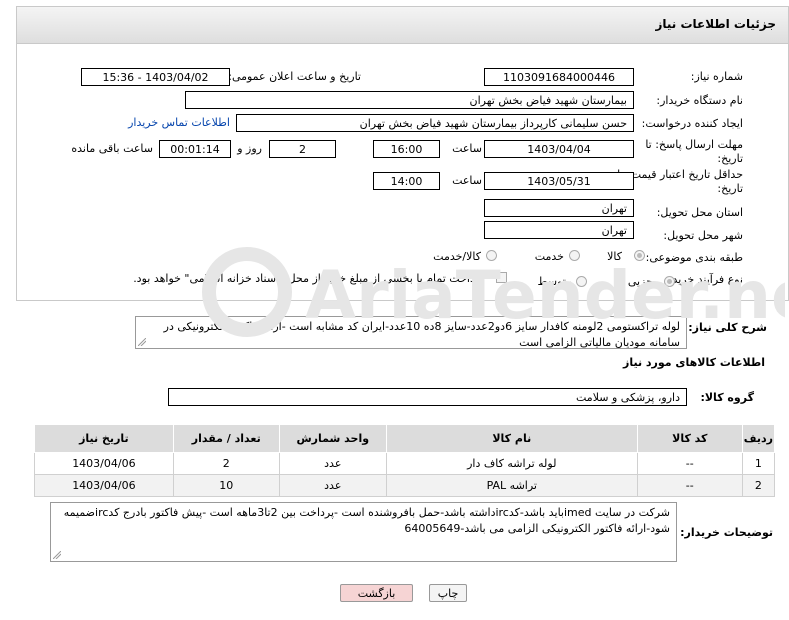 The width and height of the screenshot is (789, 620). What do you see at coordinates (467, 180) in the screenshot?
I see `price-validity-time-label: ساعت` at bounding box center [467, 180].